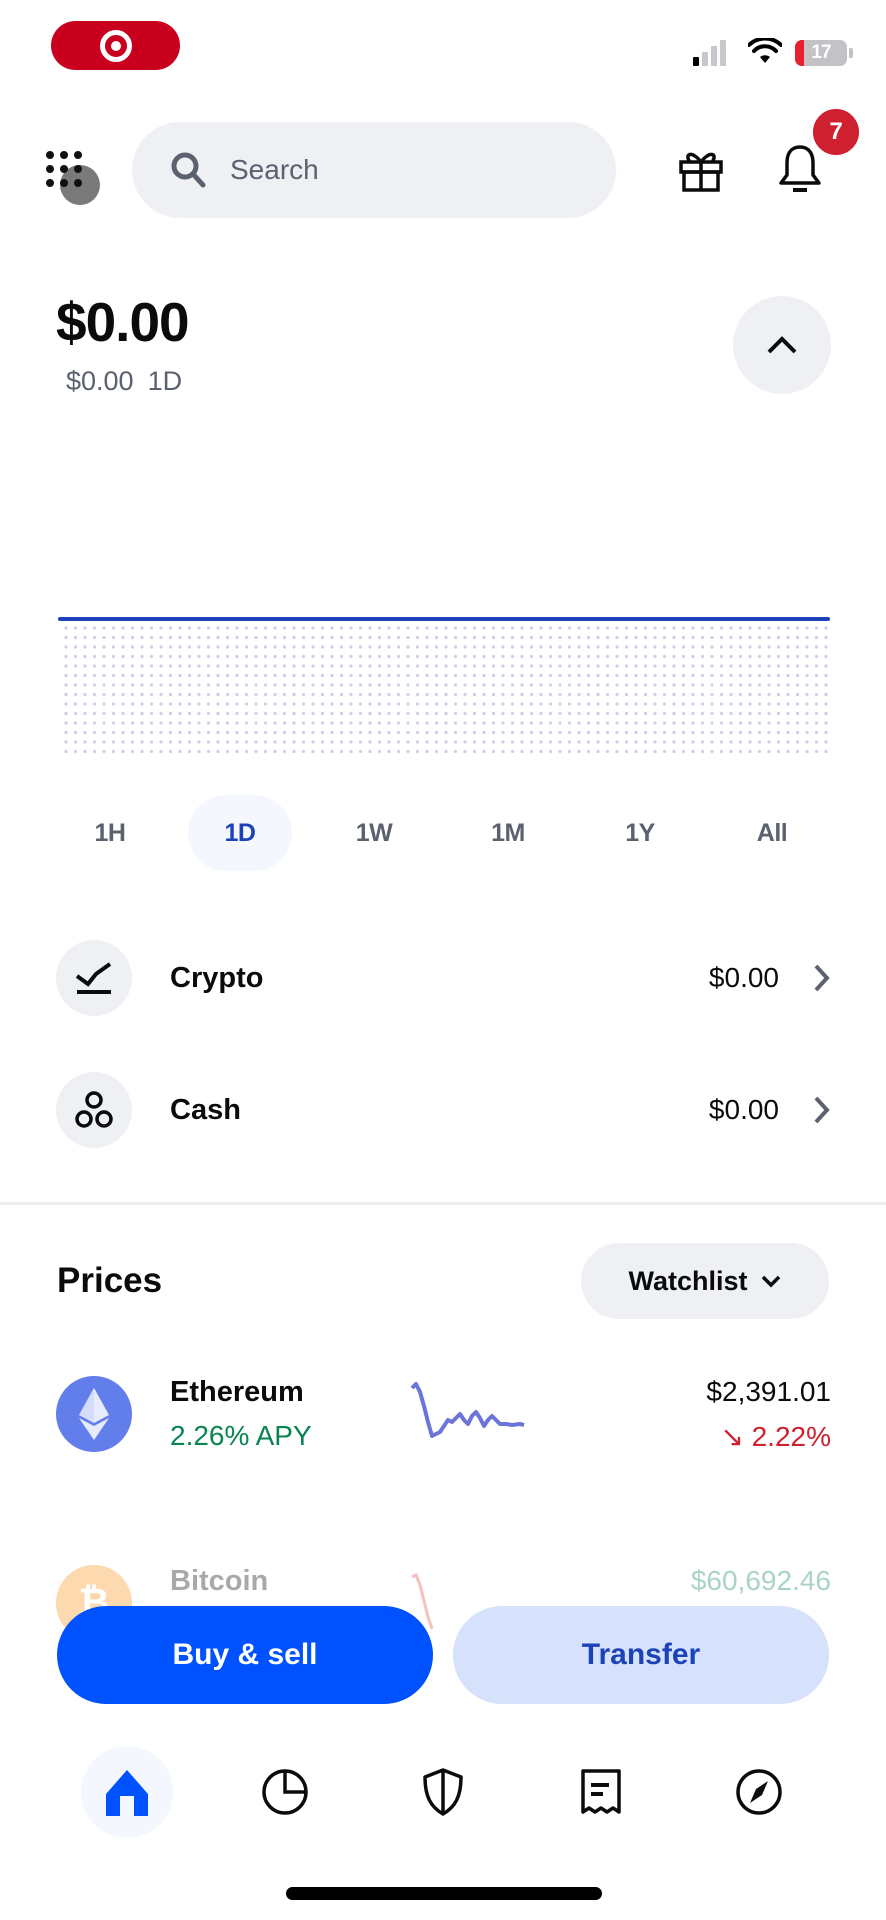 The width and height of the screenshot is (886, 1920). I want to click on screen-recording-indicator, so click(115, 45).